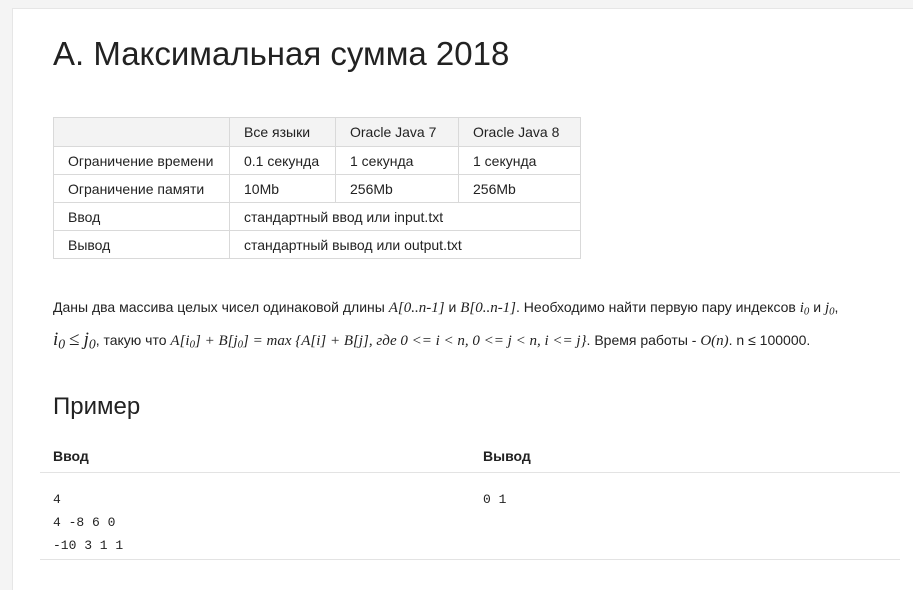 The height and width of the screenshot is (590, 913). I want to click on limits-input-row: Ввод стандартный ввод или input.txt, so click(317, 216).